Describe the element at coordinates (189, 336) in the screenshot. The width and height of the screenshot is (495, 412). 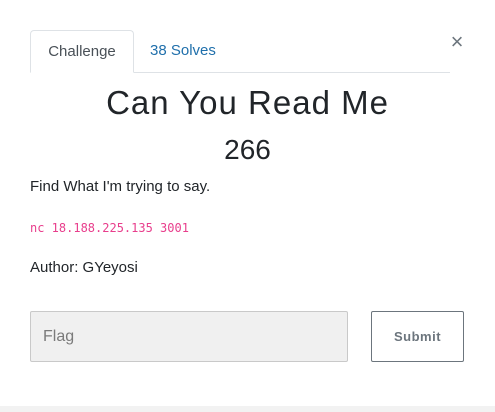
I see `flag-input` at that location.